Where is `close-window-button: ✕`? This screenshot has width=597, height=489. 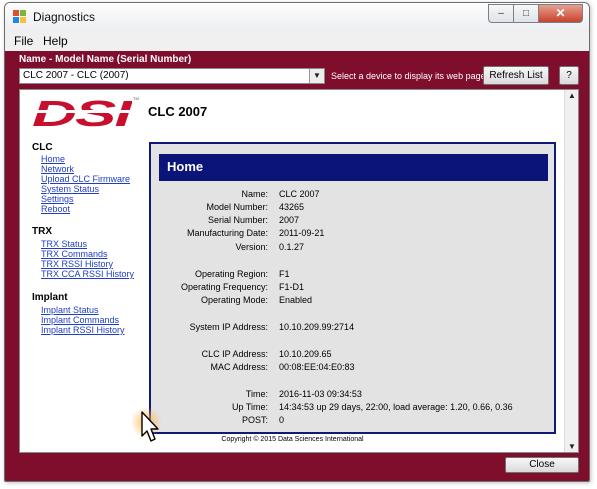
close-window-button: ✕ is located at coordinates (561, 13).